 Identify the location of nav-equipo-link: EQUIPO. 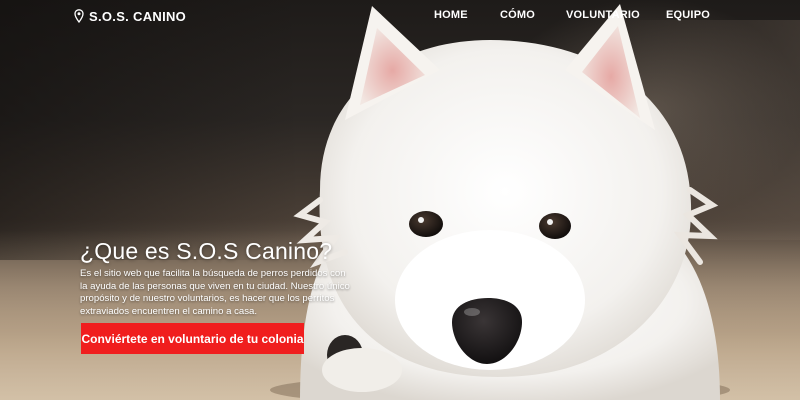
(688, 15).